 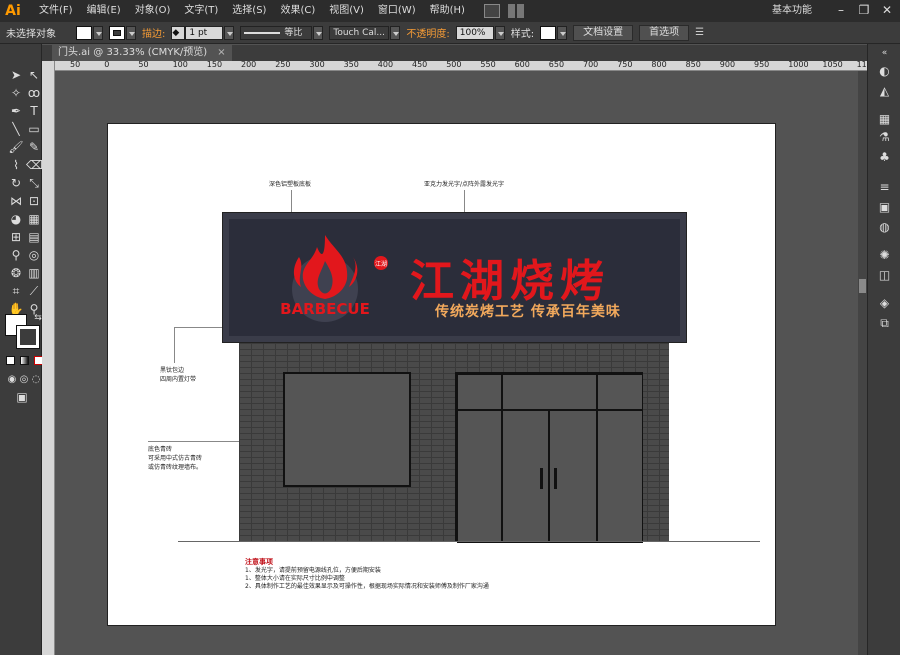 What do you see at coordinates (16, 291) in the screenshot?
I see `artboard-tool-icon: ⌗` at bounding box center [16, 291].